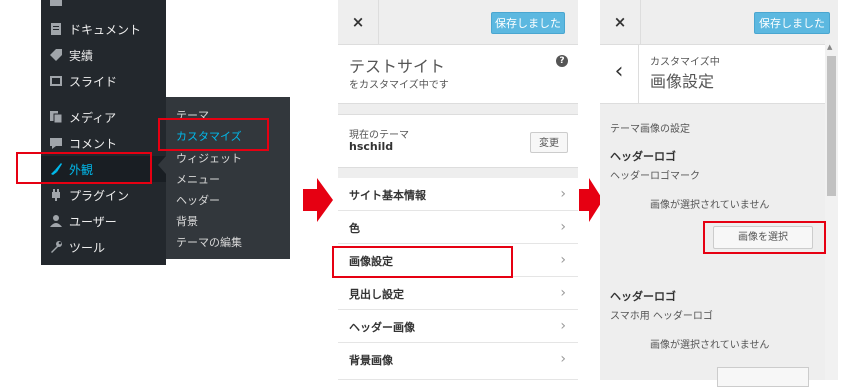 The image size is (845, 387). I want to click on site-title: テストサイト, so click(397, 66).